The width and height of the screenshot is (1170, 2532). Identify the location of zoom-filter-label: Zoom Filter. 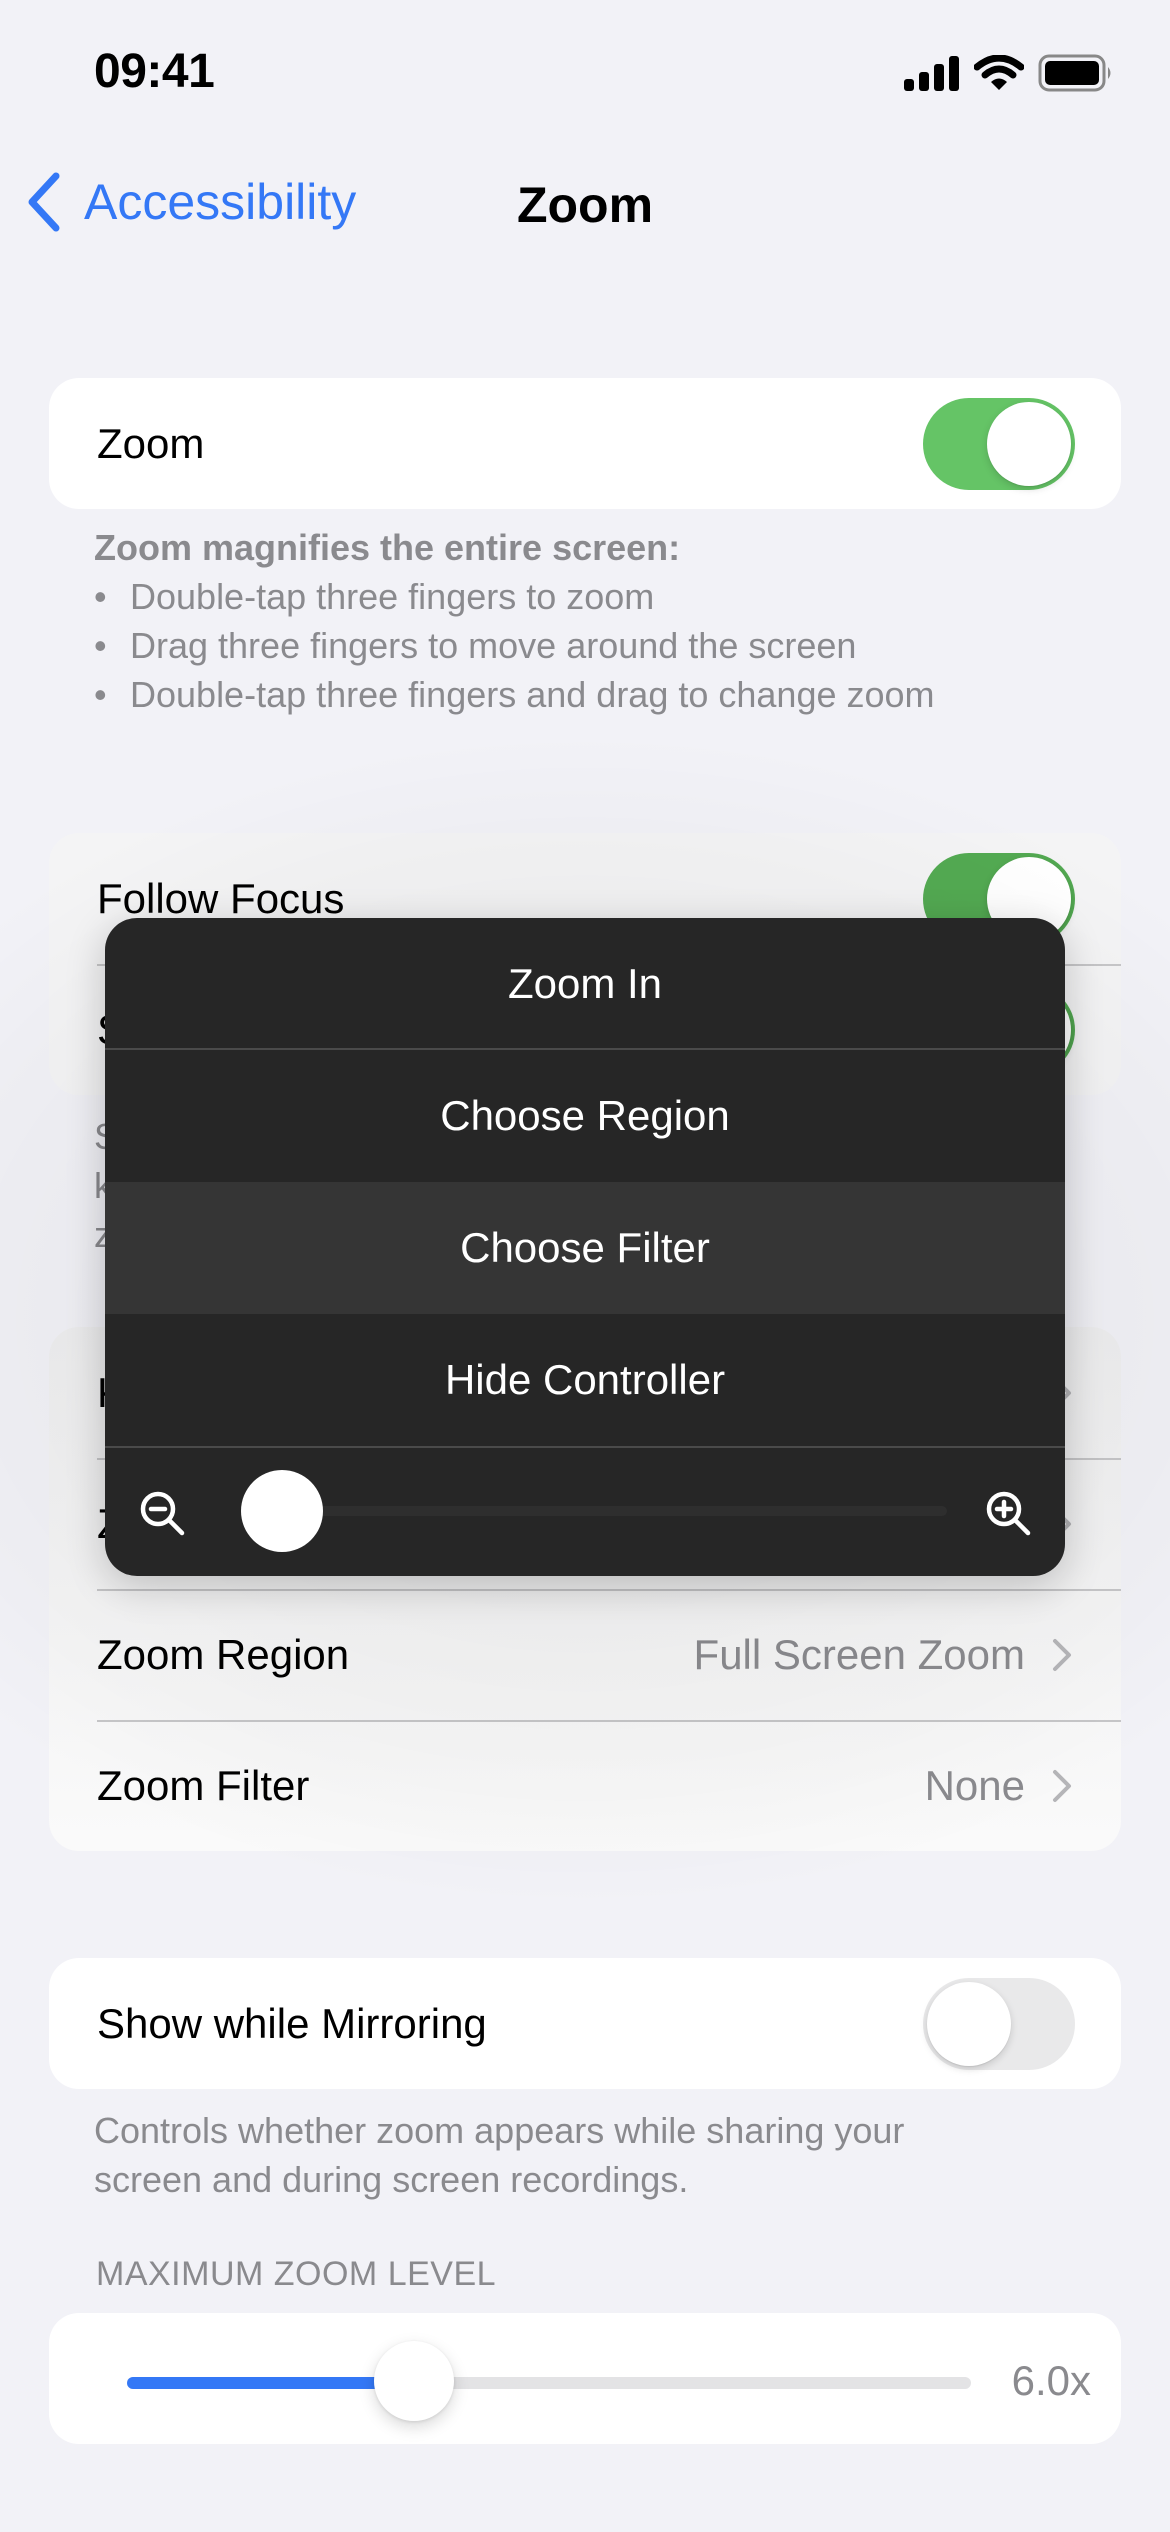
(203, 1785).